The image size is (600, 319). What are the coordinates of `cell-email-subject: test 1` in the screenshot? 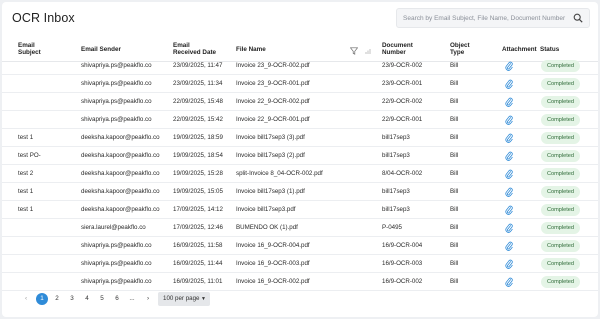 It's located at (26, 209).